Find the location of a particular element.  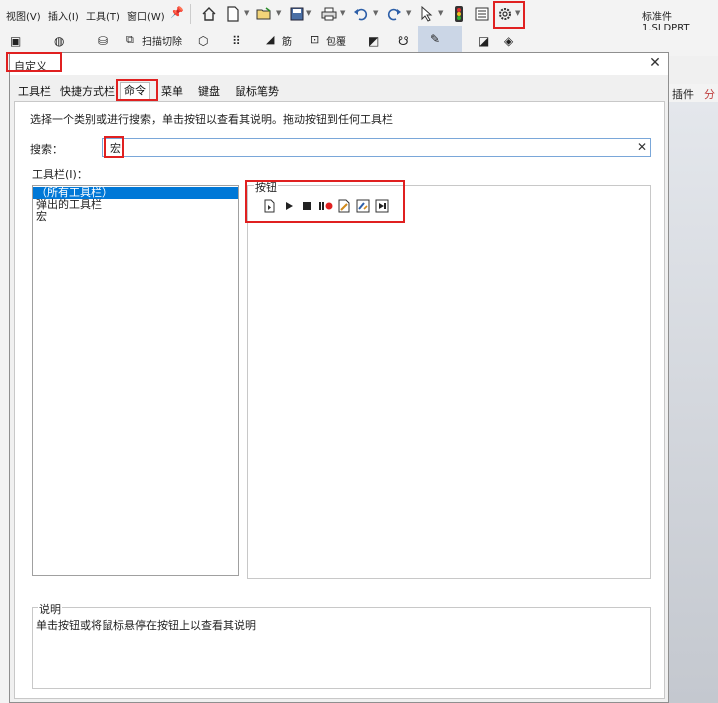

ribbon-rib: 筋 is located at coordinates (287, 40).